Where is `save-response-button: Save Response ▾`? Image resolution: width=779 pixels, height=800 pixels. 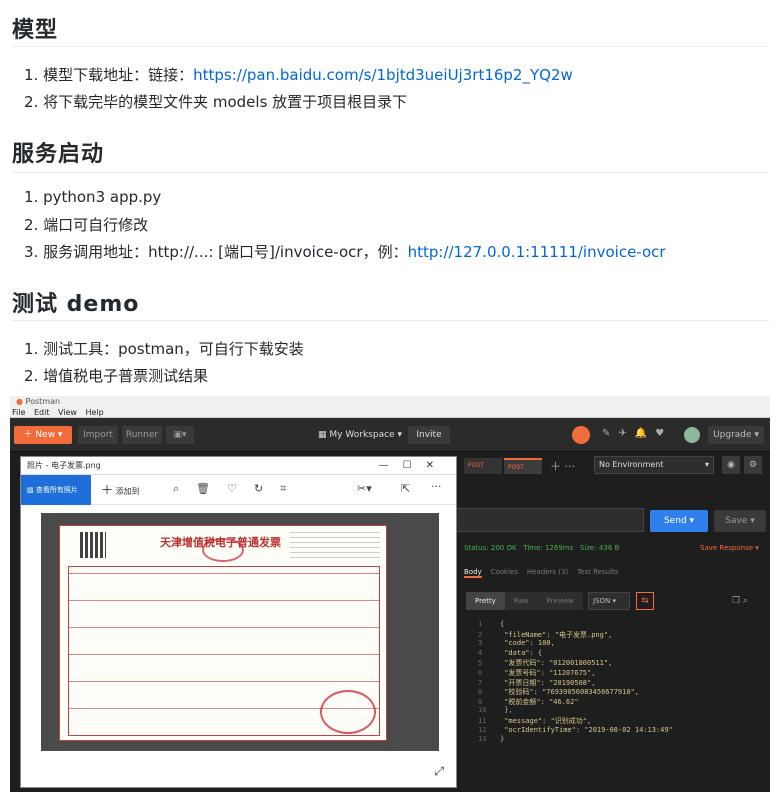
save-response-button: Save Response ▾ is located at coordinates (729, 548).